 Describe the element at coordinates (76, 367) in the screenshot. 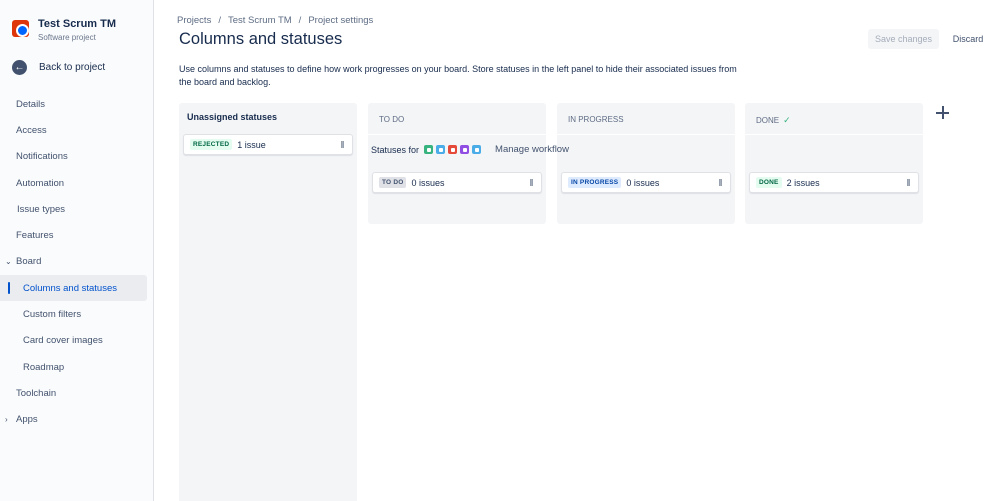

I see `nav-item-roadmap: Roadmap` at that location.